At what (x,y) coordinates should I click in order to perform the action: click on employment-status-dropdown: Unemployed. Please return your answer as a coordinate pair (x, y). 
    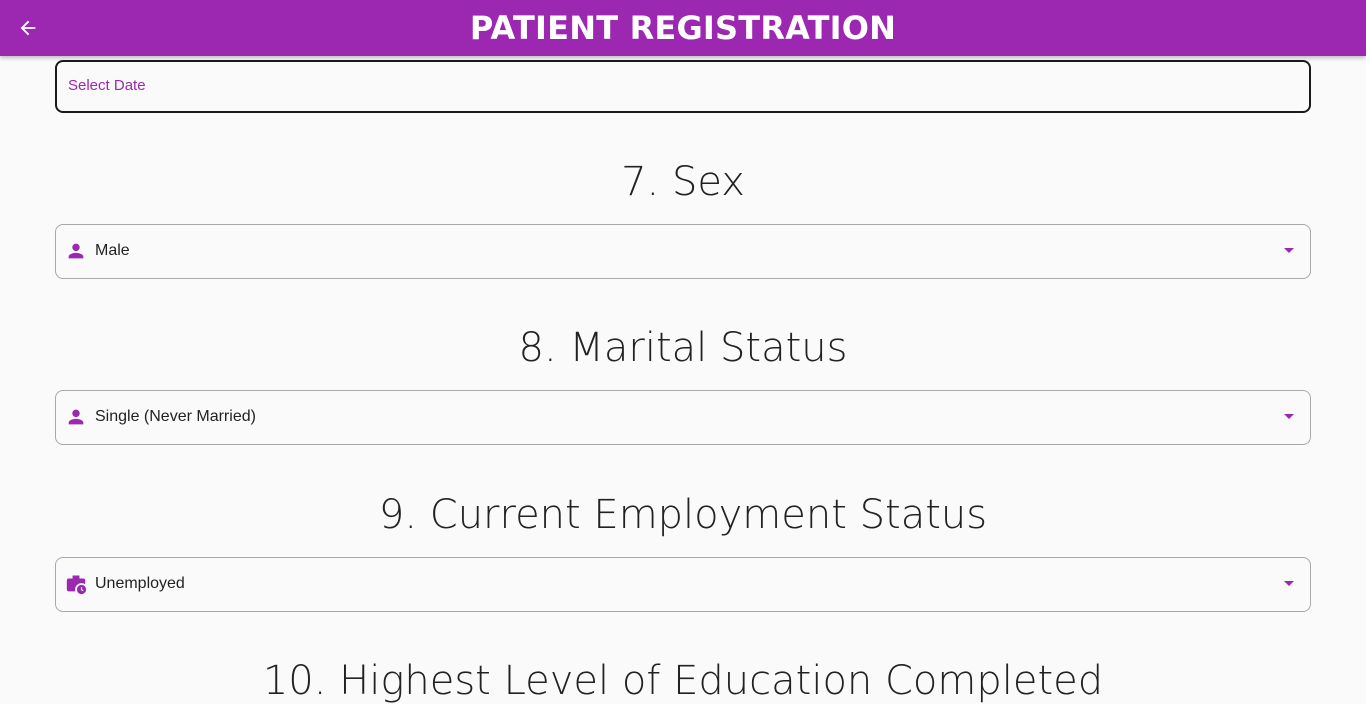
    Looking at the image, I should click on (683, 584).